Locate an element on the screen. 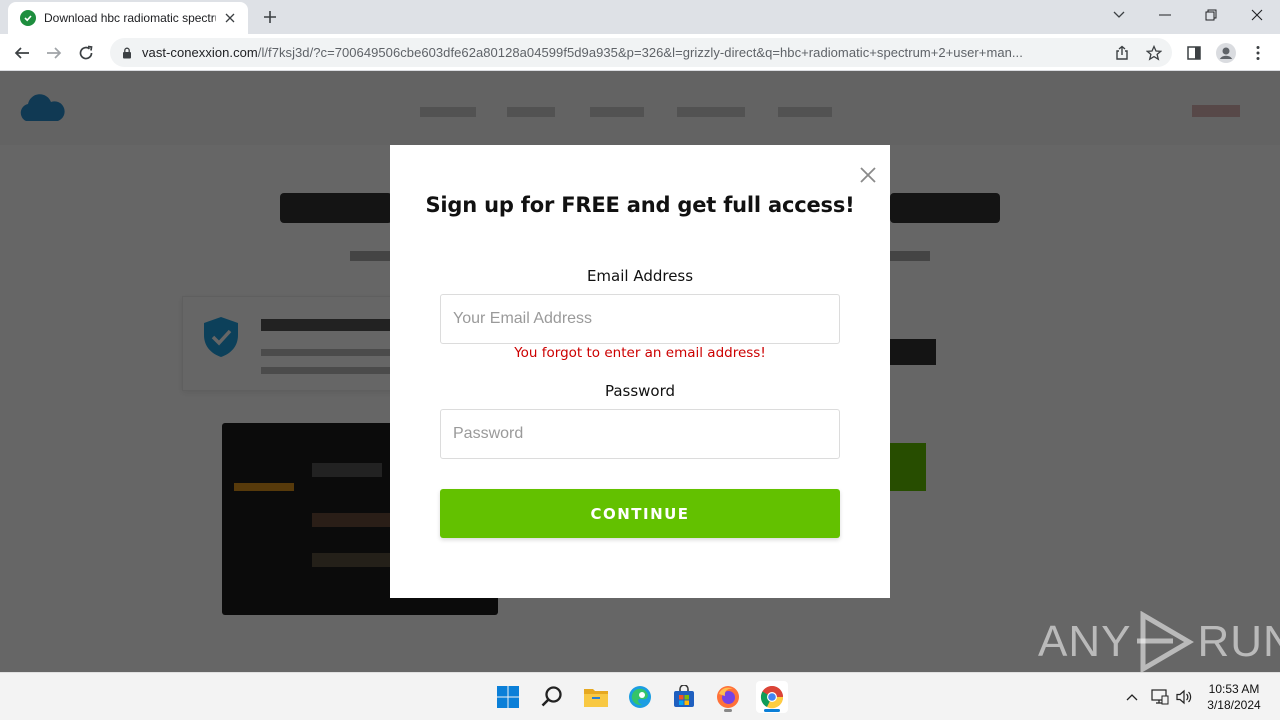 Image resolution: width=1280 pixels, height=720 pixels. search-icon is located at coordinates (552, 697).